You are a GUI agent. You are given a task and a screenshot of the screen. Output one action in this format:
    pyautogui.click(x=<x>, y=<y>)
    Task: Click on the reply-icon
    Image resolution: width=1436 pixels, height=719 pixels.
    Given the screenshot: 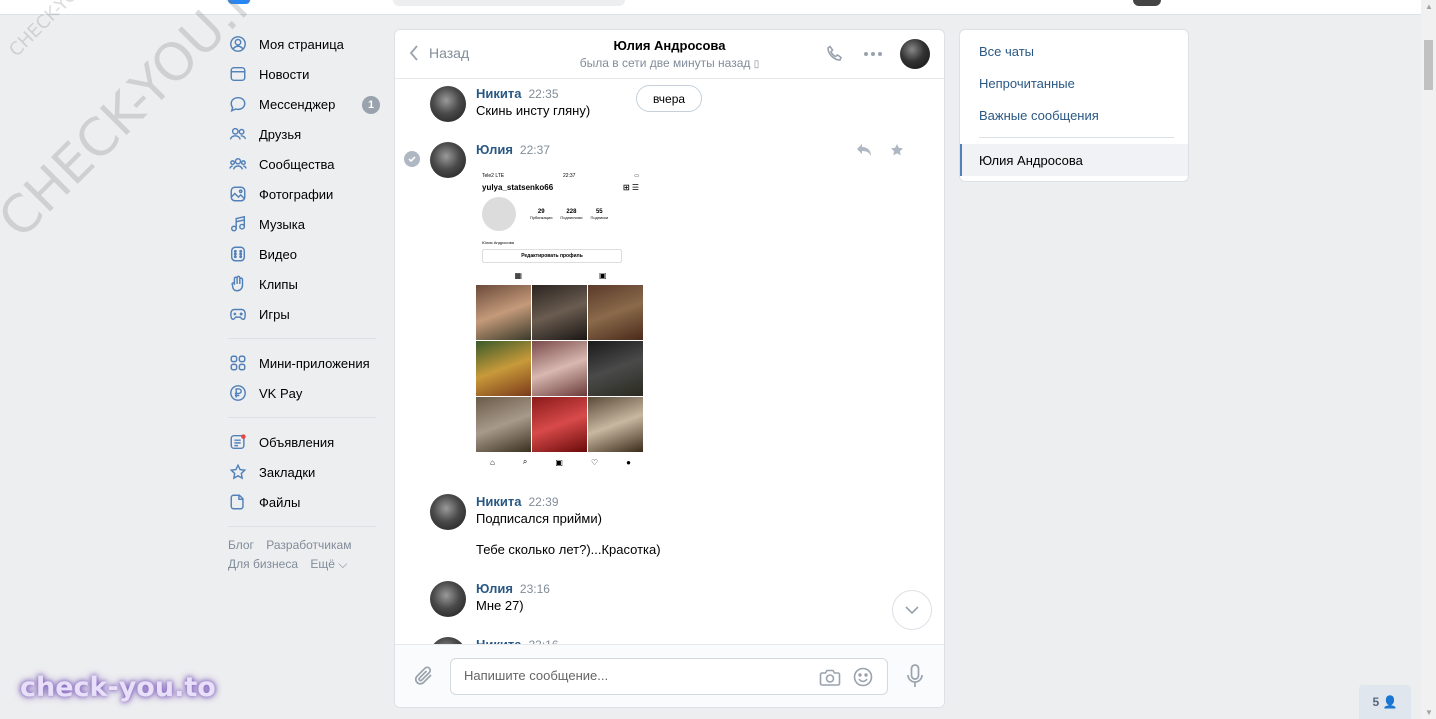 What is the action you would take?
    pyautogui.click(x=864, y=151)
    